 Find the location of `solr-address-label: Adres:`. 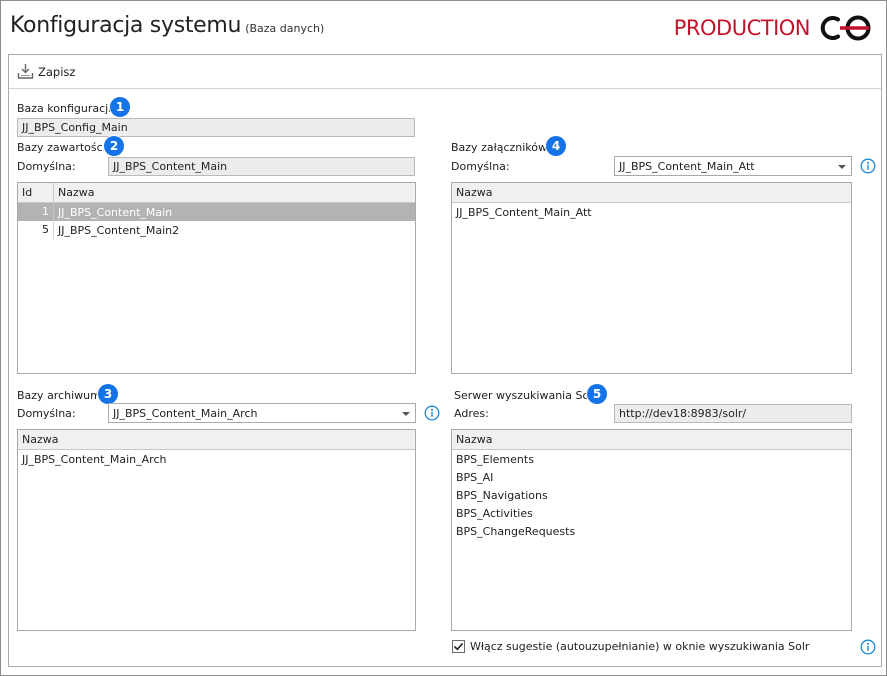

solr-address-label: Adres: is located at coordinates (471, 413).